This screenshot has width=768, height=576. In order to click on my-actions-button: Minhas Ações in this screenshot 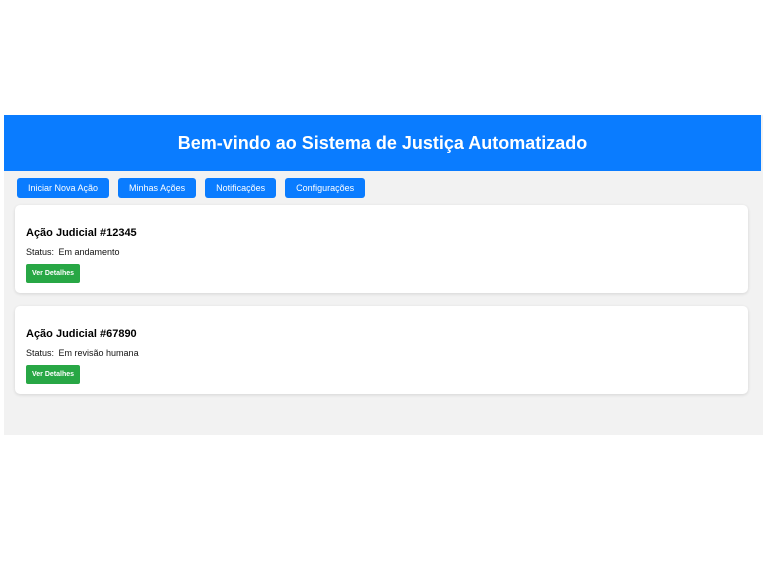, I will do `click(157, 188)`.